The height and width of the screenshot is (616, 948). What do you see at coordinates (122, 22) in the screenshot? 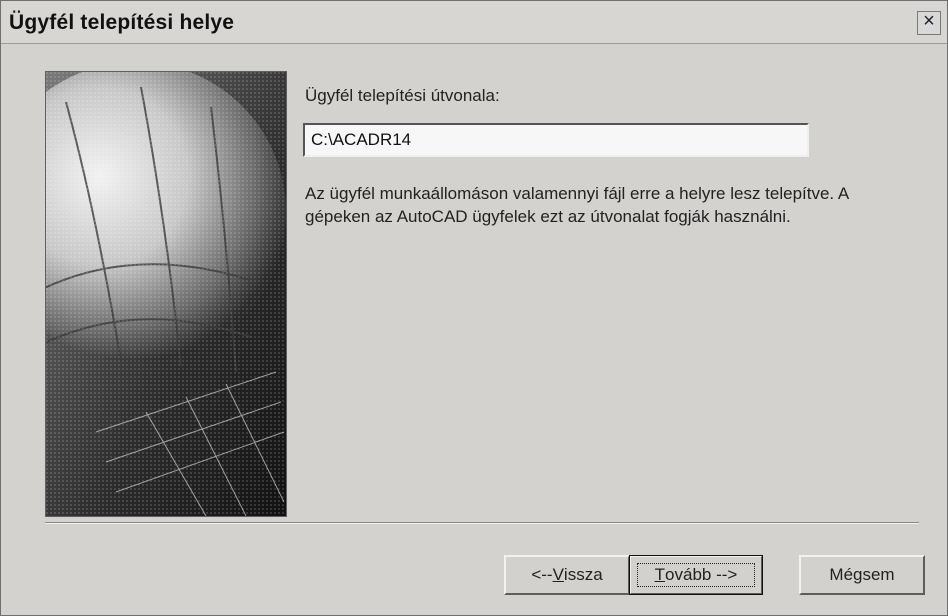
I see `dialog-title: Ügyfél telepítési helye` at bounding box center [122, 22].